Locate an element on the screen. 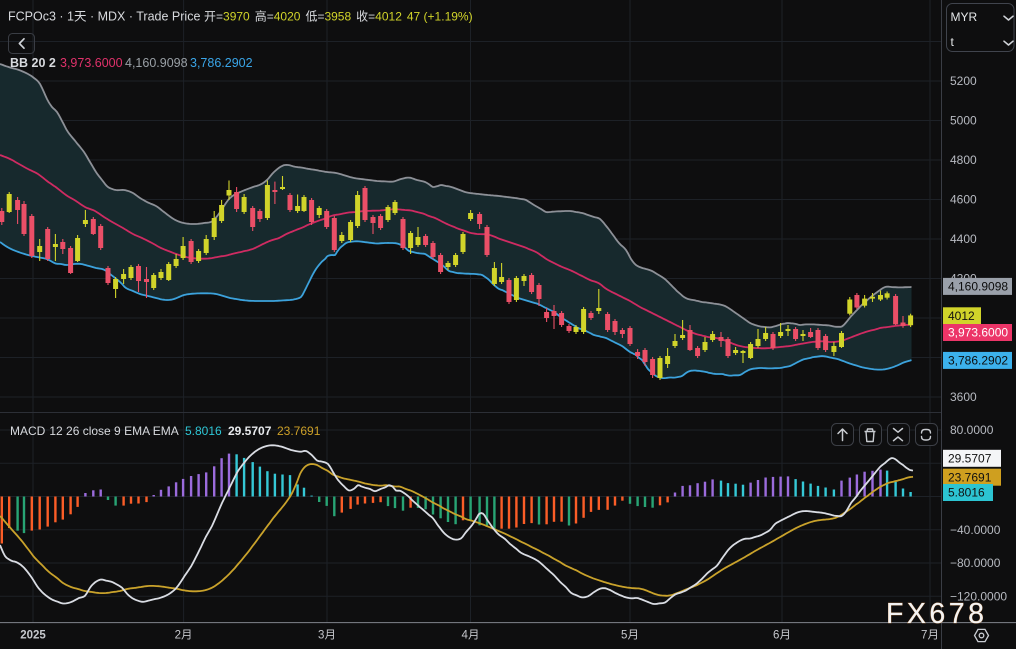 The image size is (1016, 649). svg-text: 5200 is located at coordinates (963, 81).